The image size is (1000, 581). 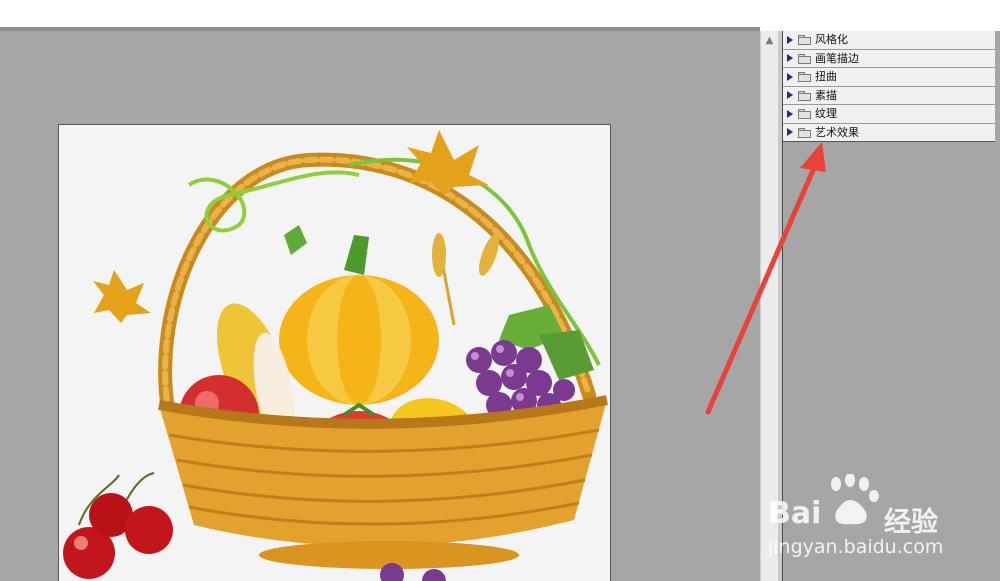 I want to click on baidu-watermark: Bai 经验 jingyan.baidu.com, so click(x=881, y=519).